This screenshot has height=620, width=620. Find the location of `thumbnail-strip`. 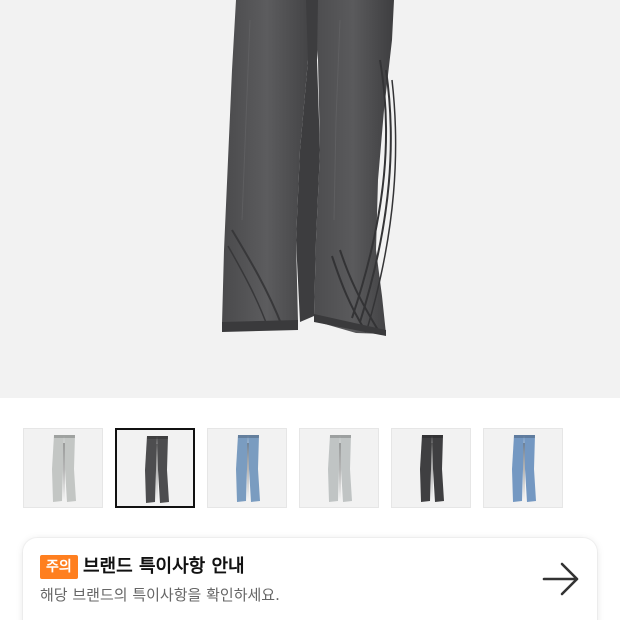

thumbnail-strip is located at coordinates (321, 468).